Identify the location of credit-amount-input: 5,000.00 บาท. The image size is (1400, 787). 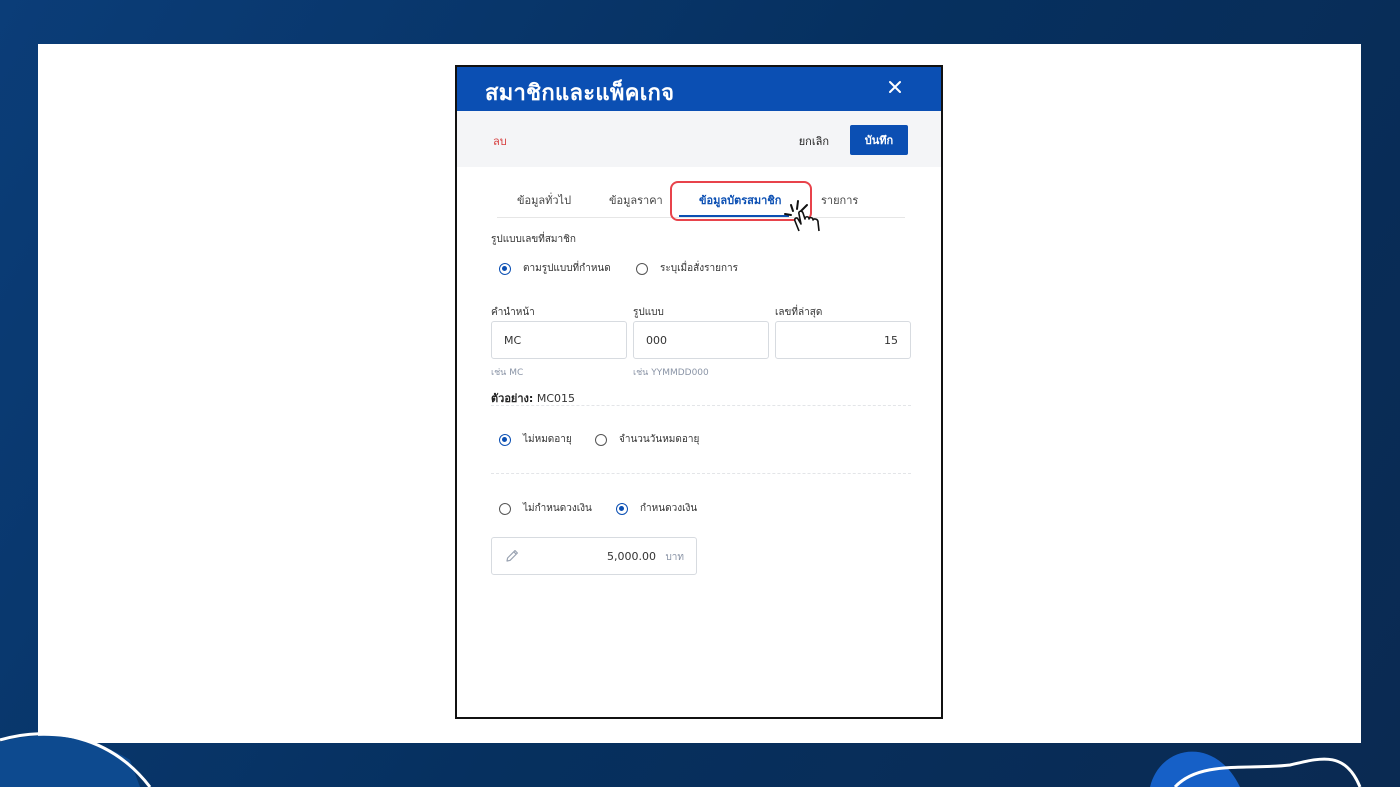
(594, 556).